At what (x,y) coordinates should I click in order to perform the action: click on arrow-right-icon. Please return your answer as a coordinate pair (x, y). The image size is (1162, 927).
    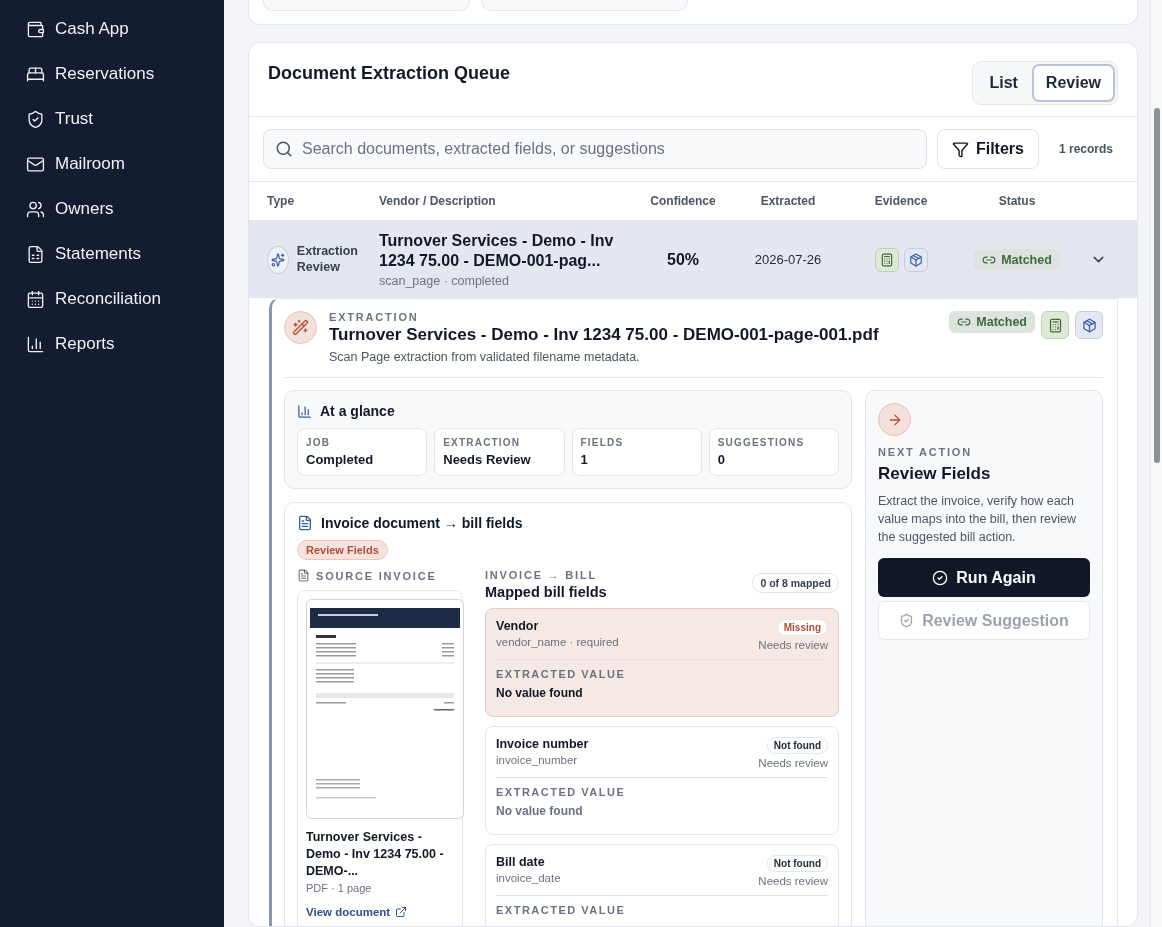
    Looking at the image, I should click on (894, 419).